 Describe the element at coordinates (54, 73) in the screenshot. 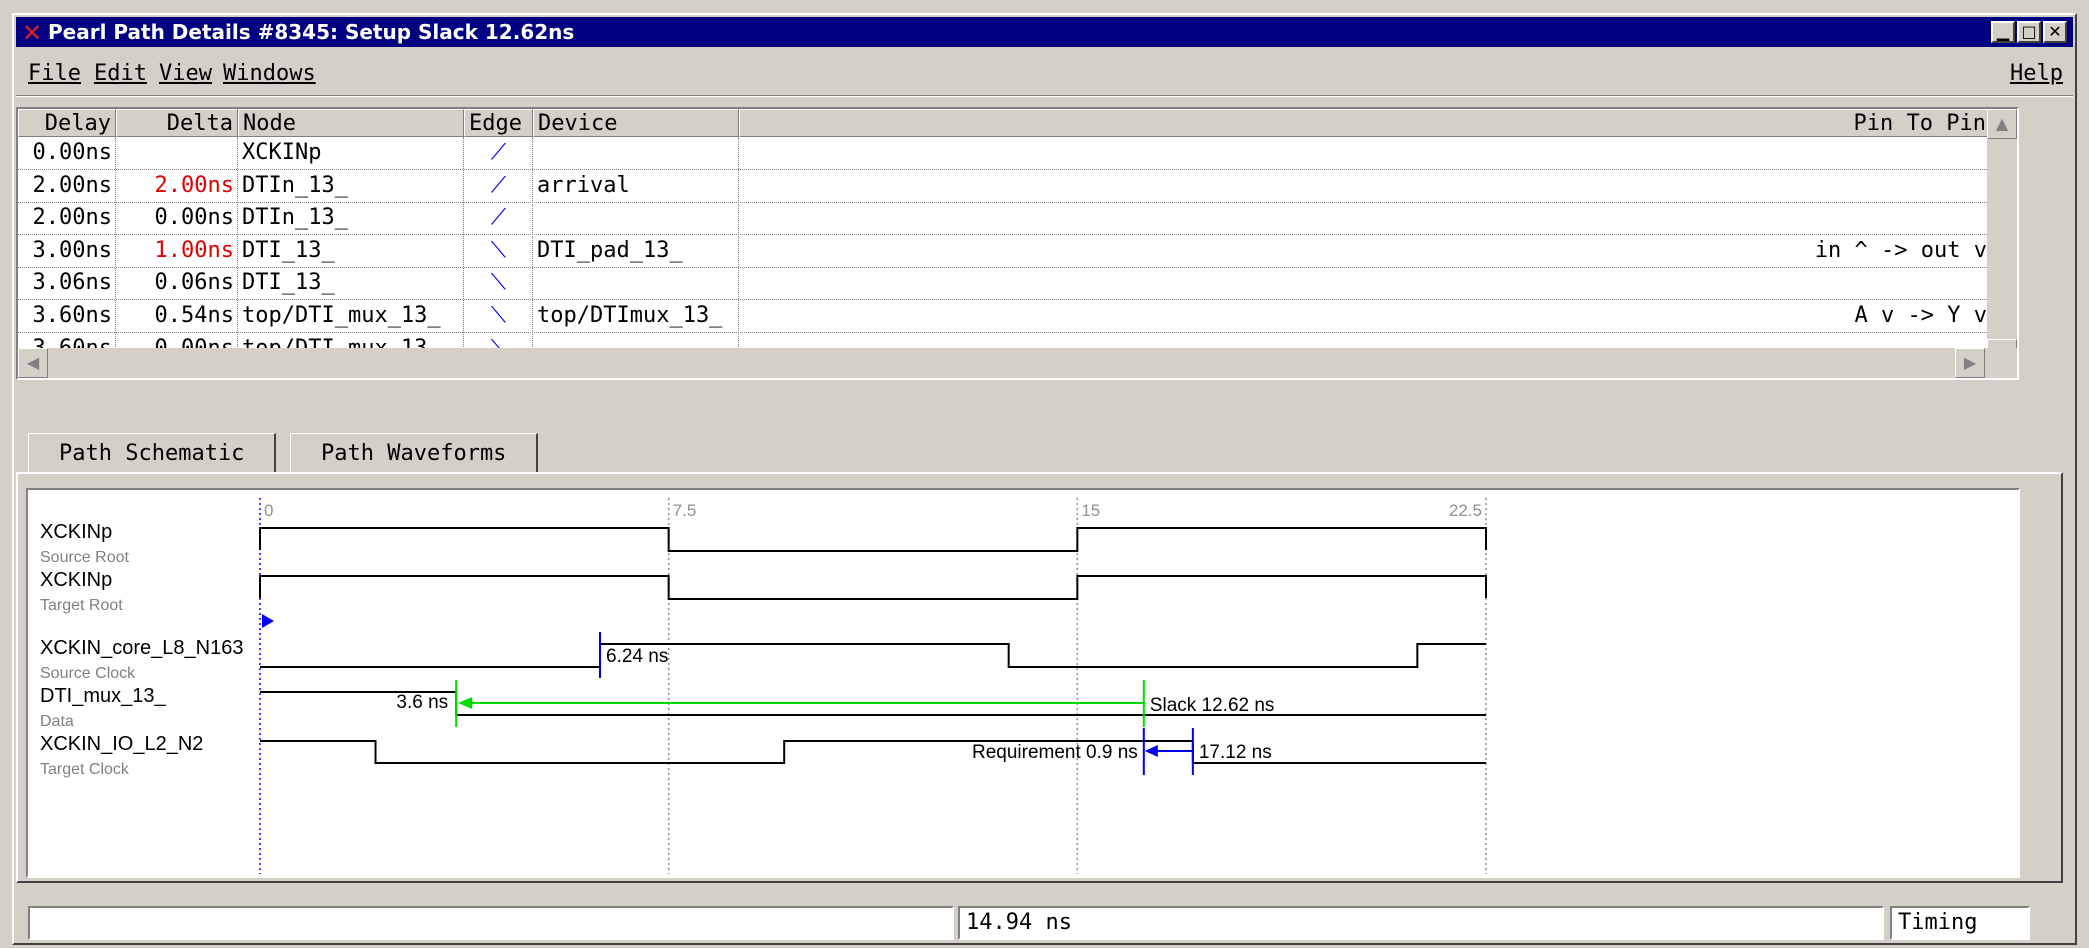

I see `menu-file: File` at that location.